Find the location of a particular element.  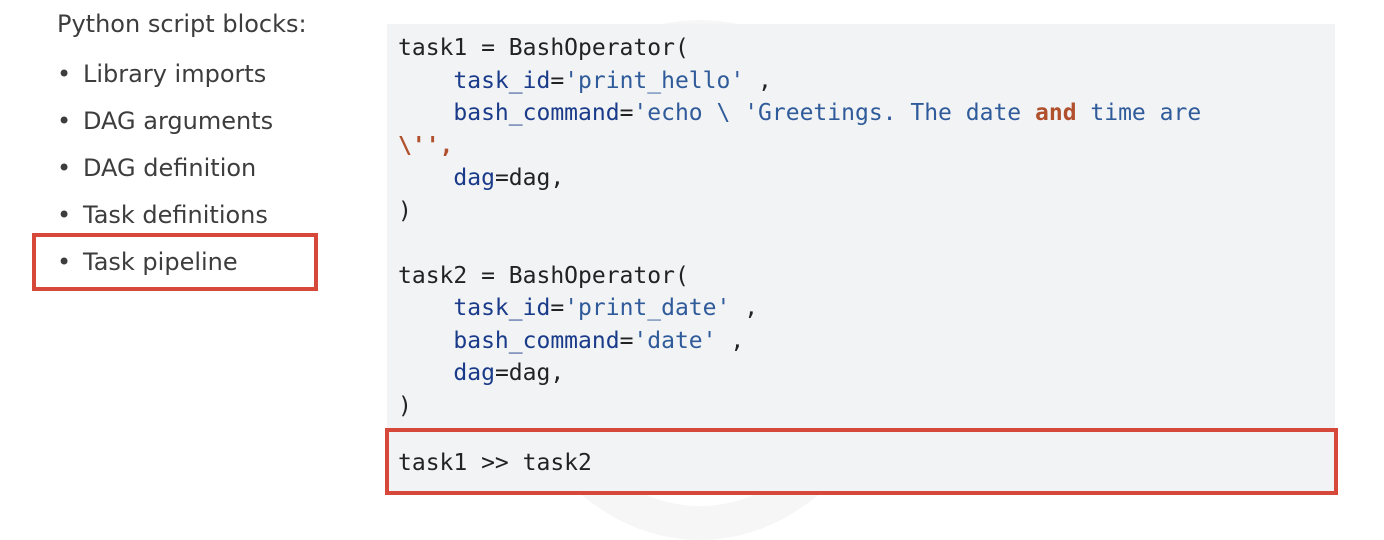

code-string: time are is located at coordinates (1139, 113).